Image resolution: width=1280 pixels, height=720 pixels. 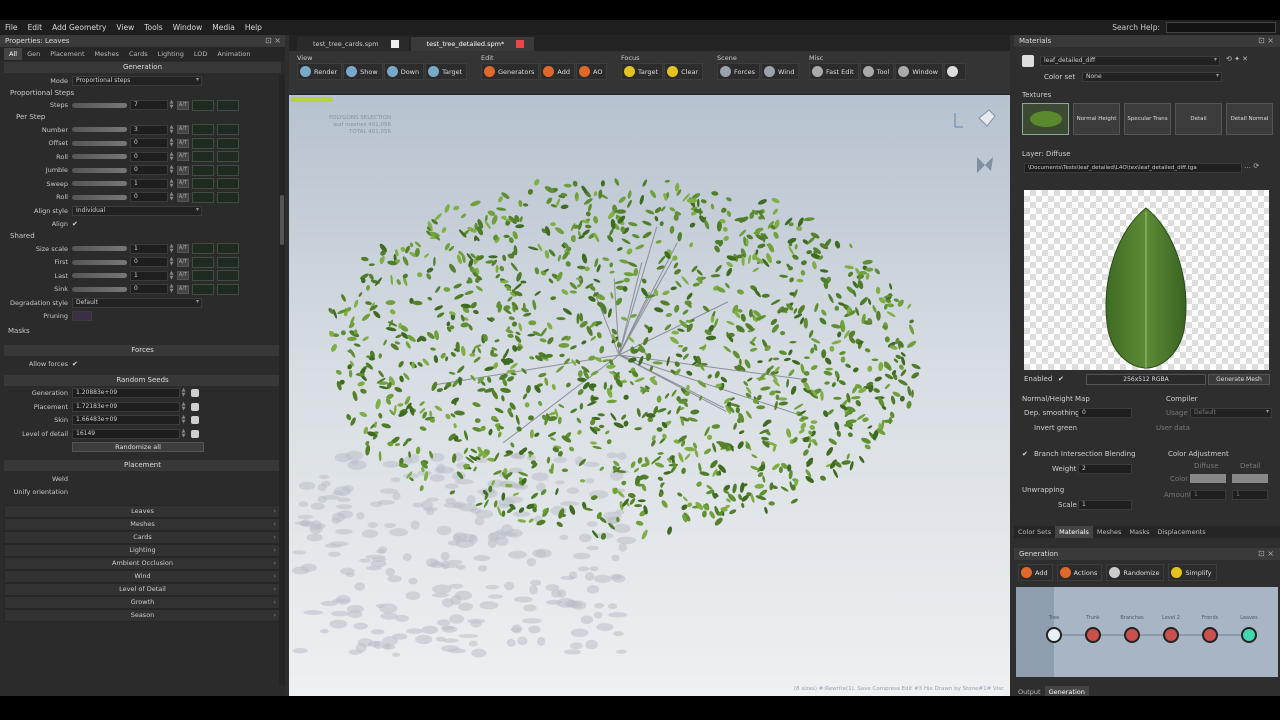 What do you see at coordinates (684, 71) in the screenshot?
I see `ribbon-button: Clear` at bounding box center [684, 71].